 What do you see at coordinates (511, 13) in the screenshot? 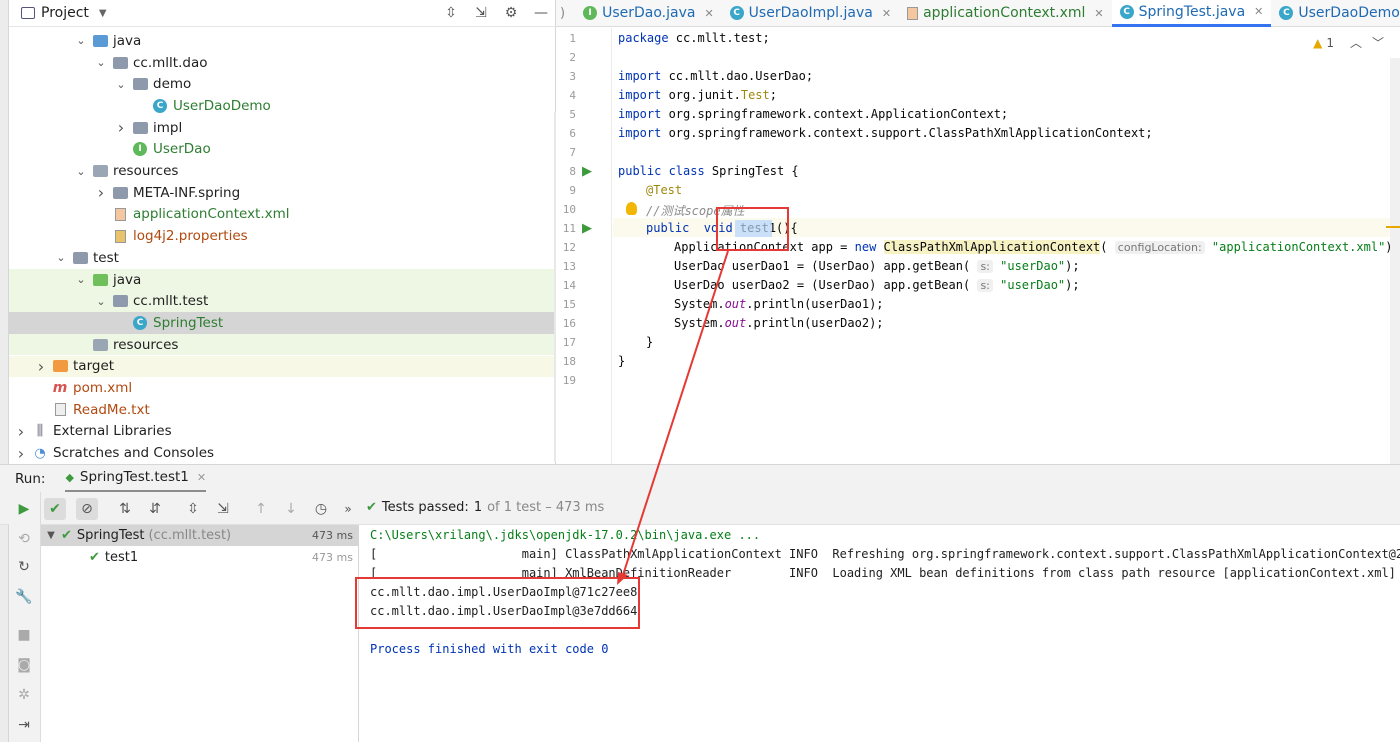
I see `gear-icon: ⚙` at bounding box center [511, 13].